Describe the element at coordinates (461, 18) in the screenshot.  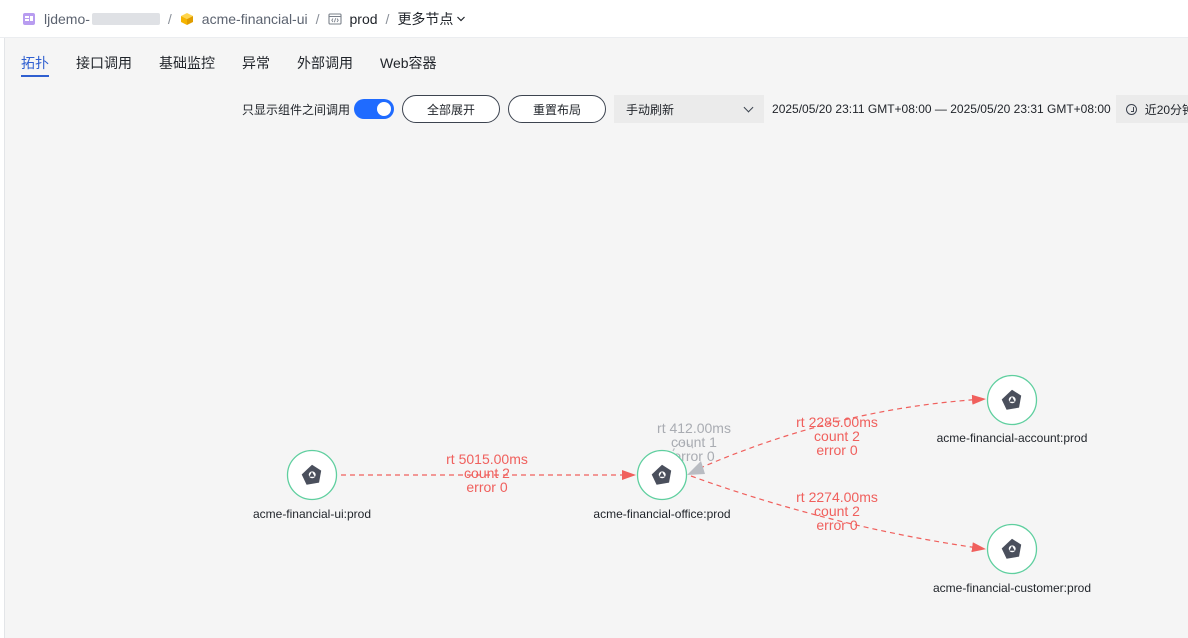
I see `chevron-down-icon` at that location.